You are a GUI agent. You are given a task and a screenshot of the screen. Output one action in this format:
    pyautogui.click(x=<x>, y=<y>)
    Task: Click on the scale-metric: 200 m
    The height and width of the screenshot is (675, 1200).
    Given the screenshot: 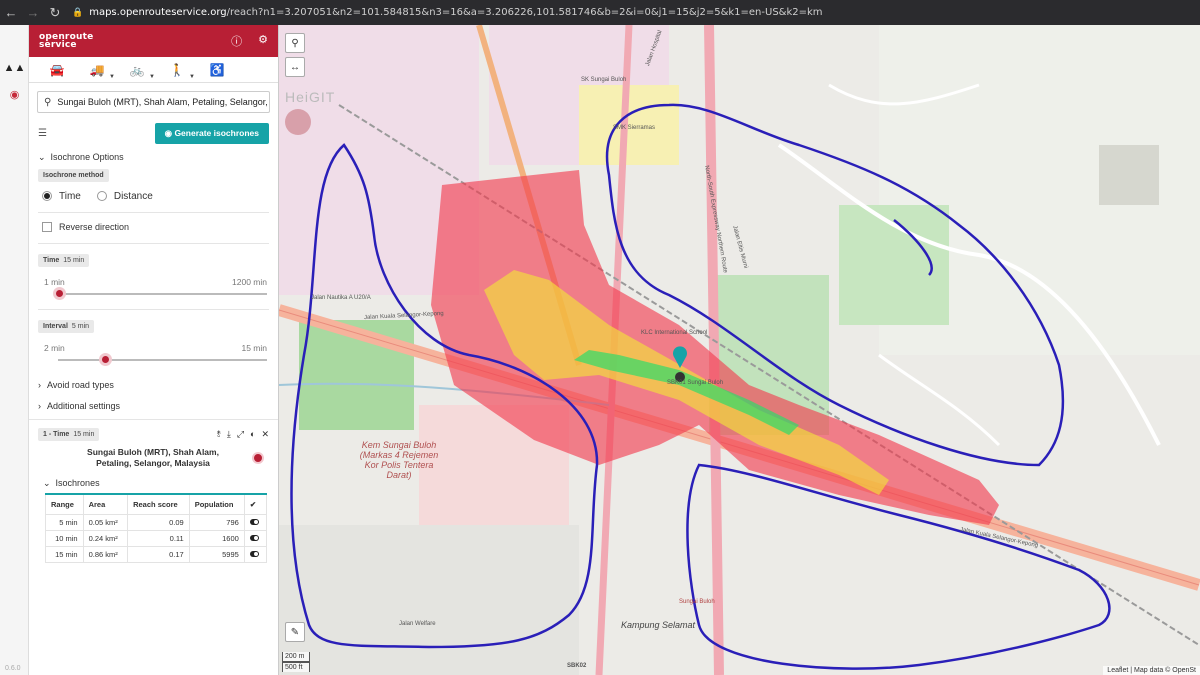 What is the action you would take?
    pyautogui.click(x=296, y=657)
    